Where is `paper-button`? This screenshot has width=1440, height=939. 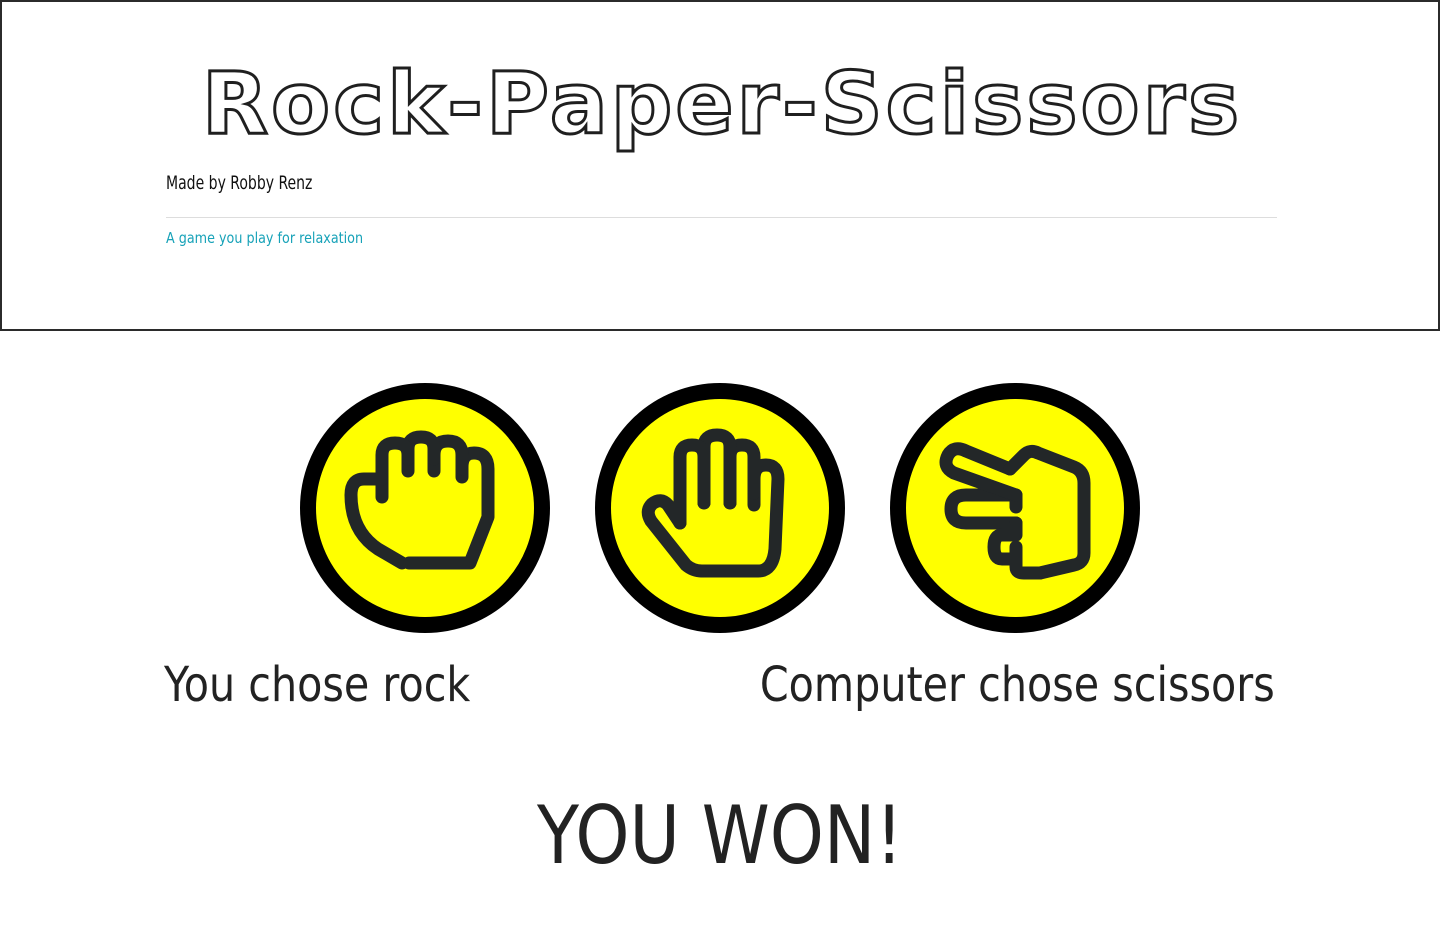 paper-button is located at coordinates (720, 508).